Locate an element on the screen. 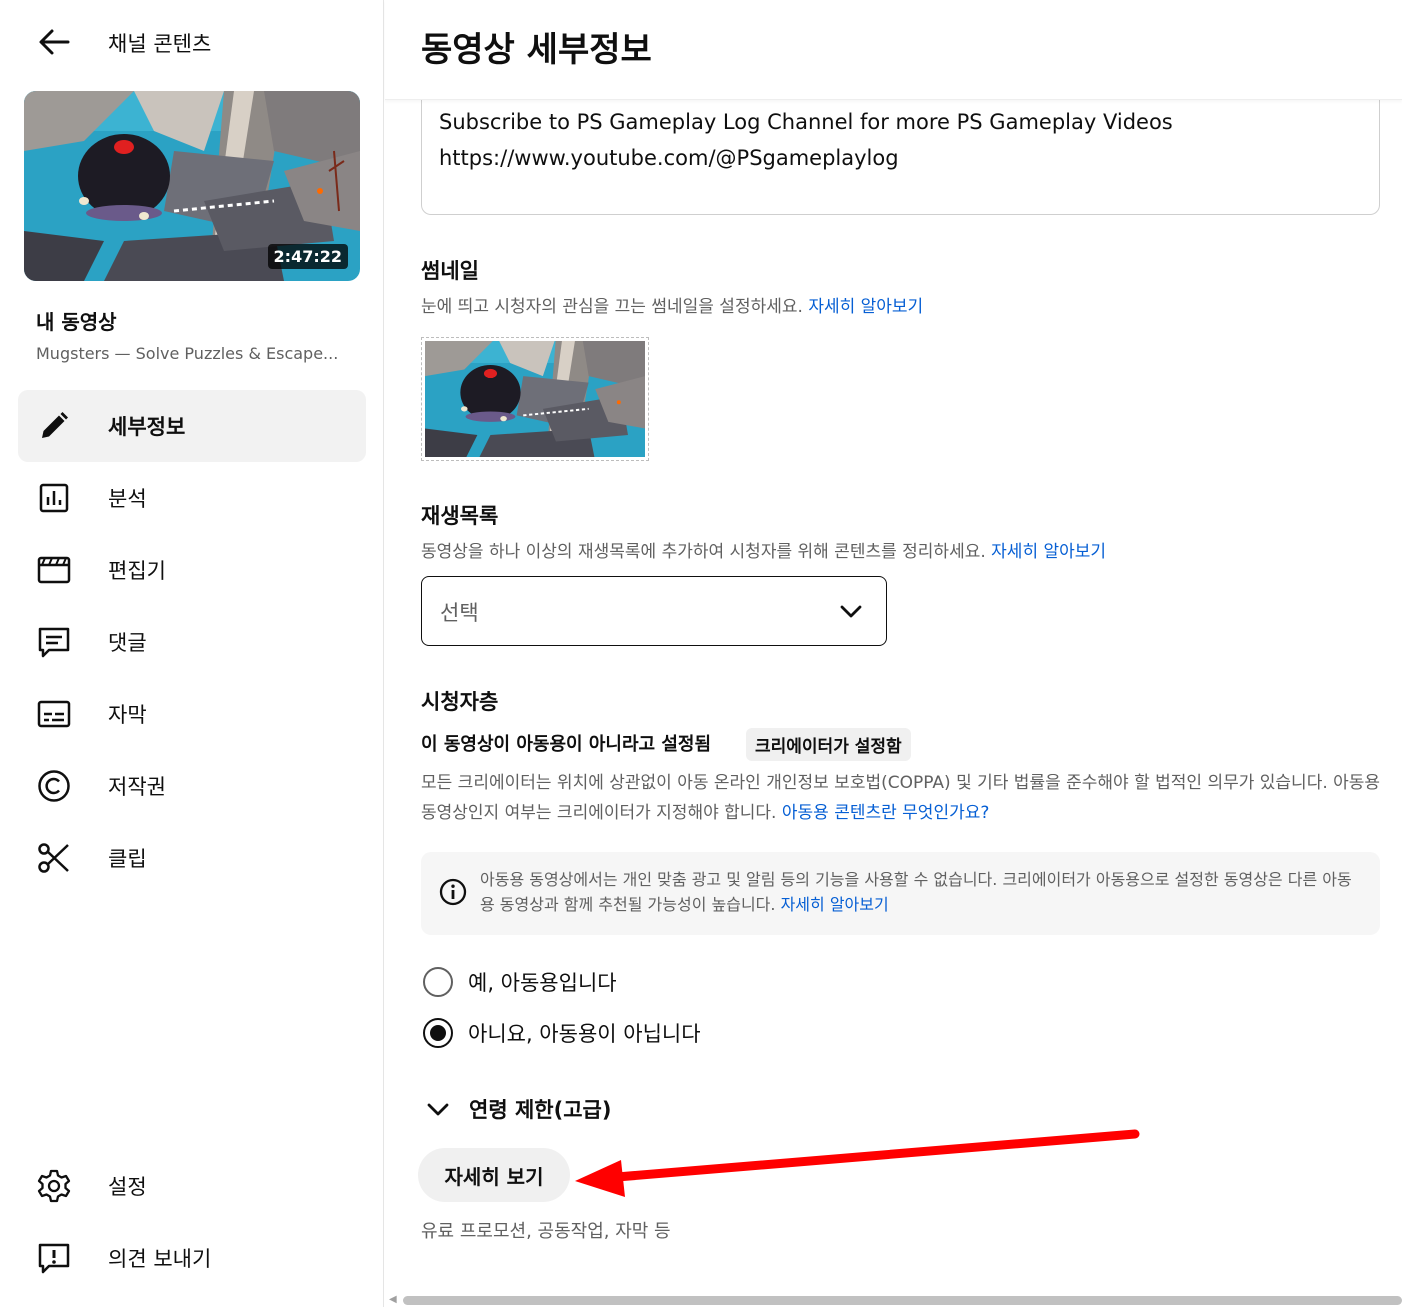  thumbnail-image is located at coordinates (535, 399).